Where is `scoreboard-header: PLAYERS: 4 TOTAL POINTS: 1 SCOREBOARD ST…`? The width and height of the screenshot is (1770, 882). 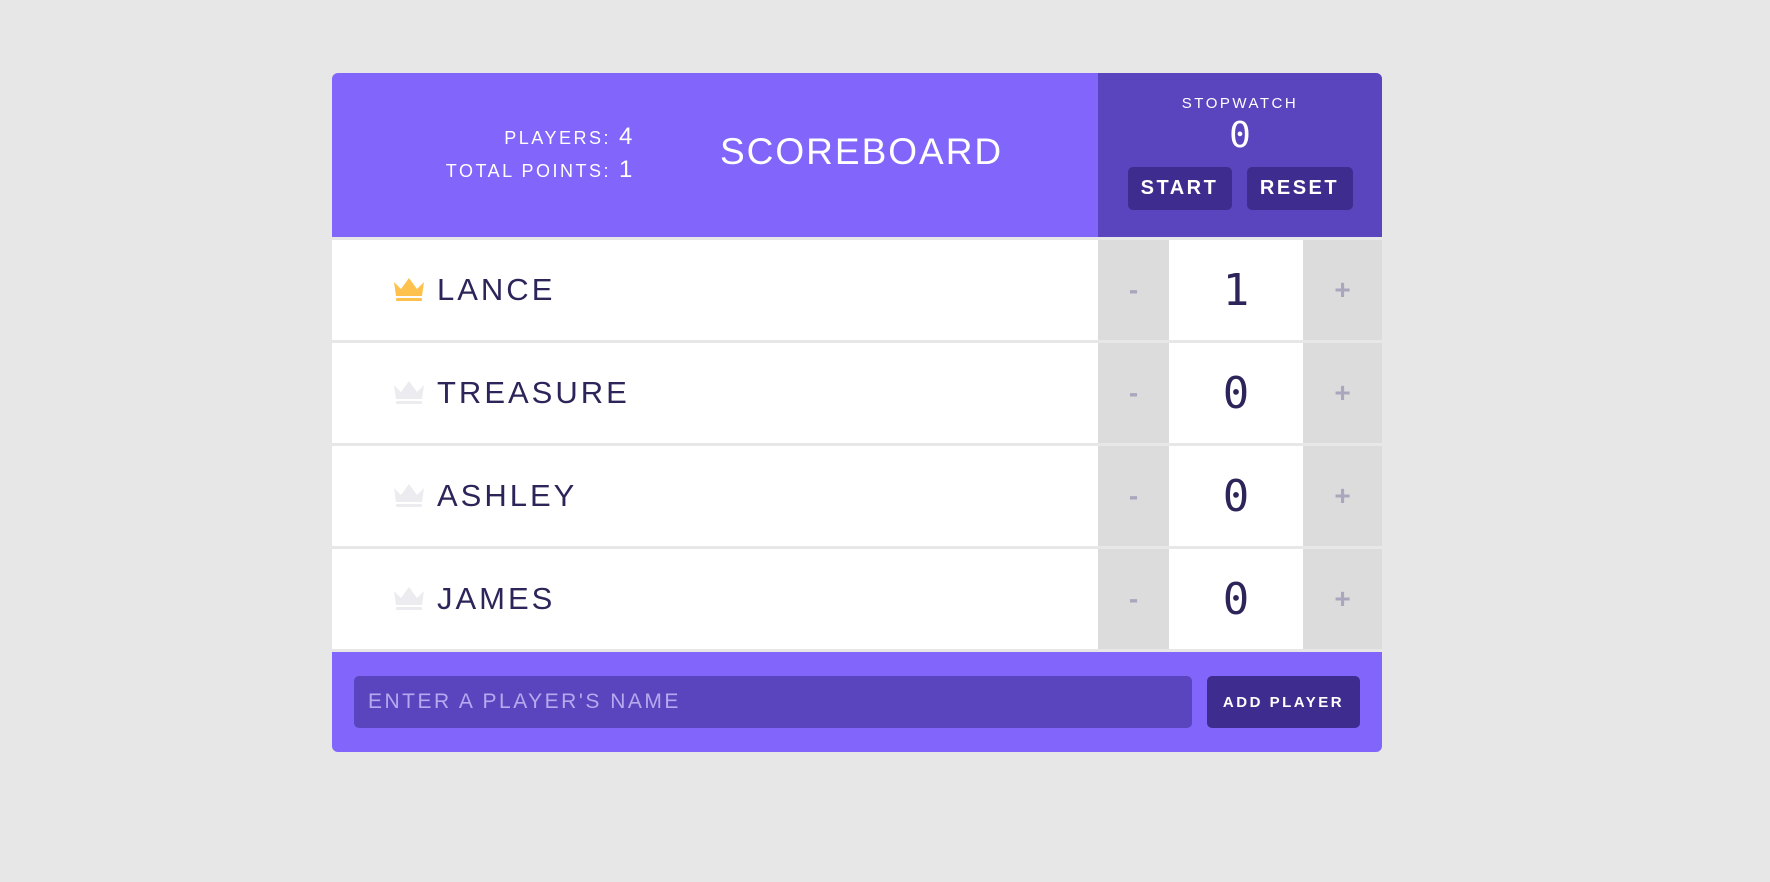 scoreboard-header: PLAYERS: 4 TOTAL POINTS: 1 SCOREBOARD ST… is located at coordinates (857, 155).